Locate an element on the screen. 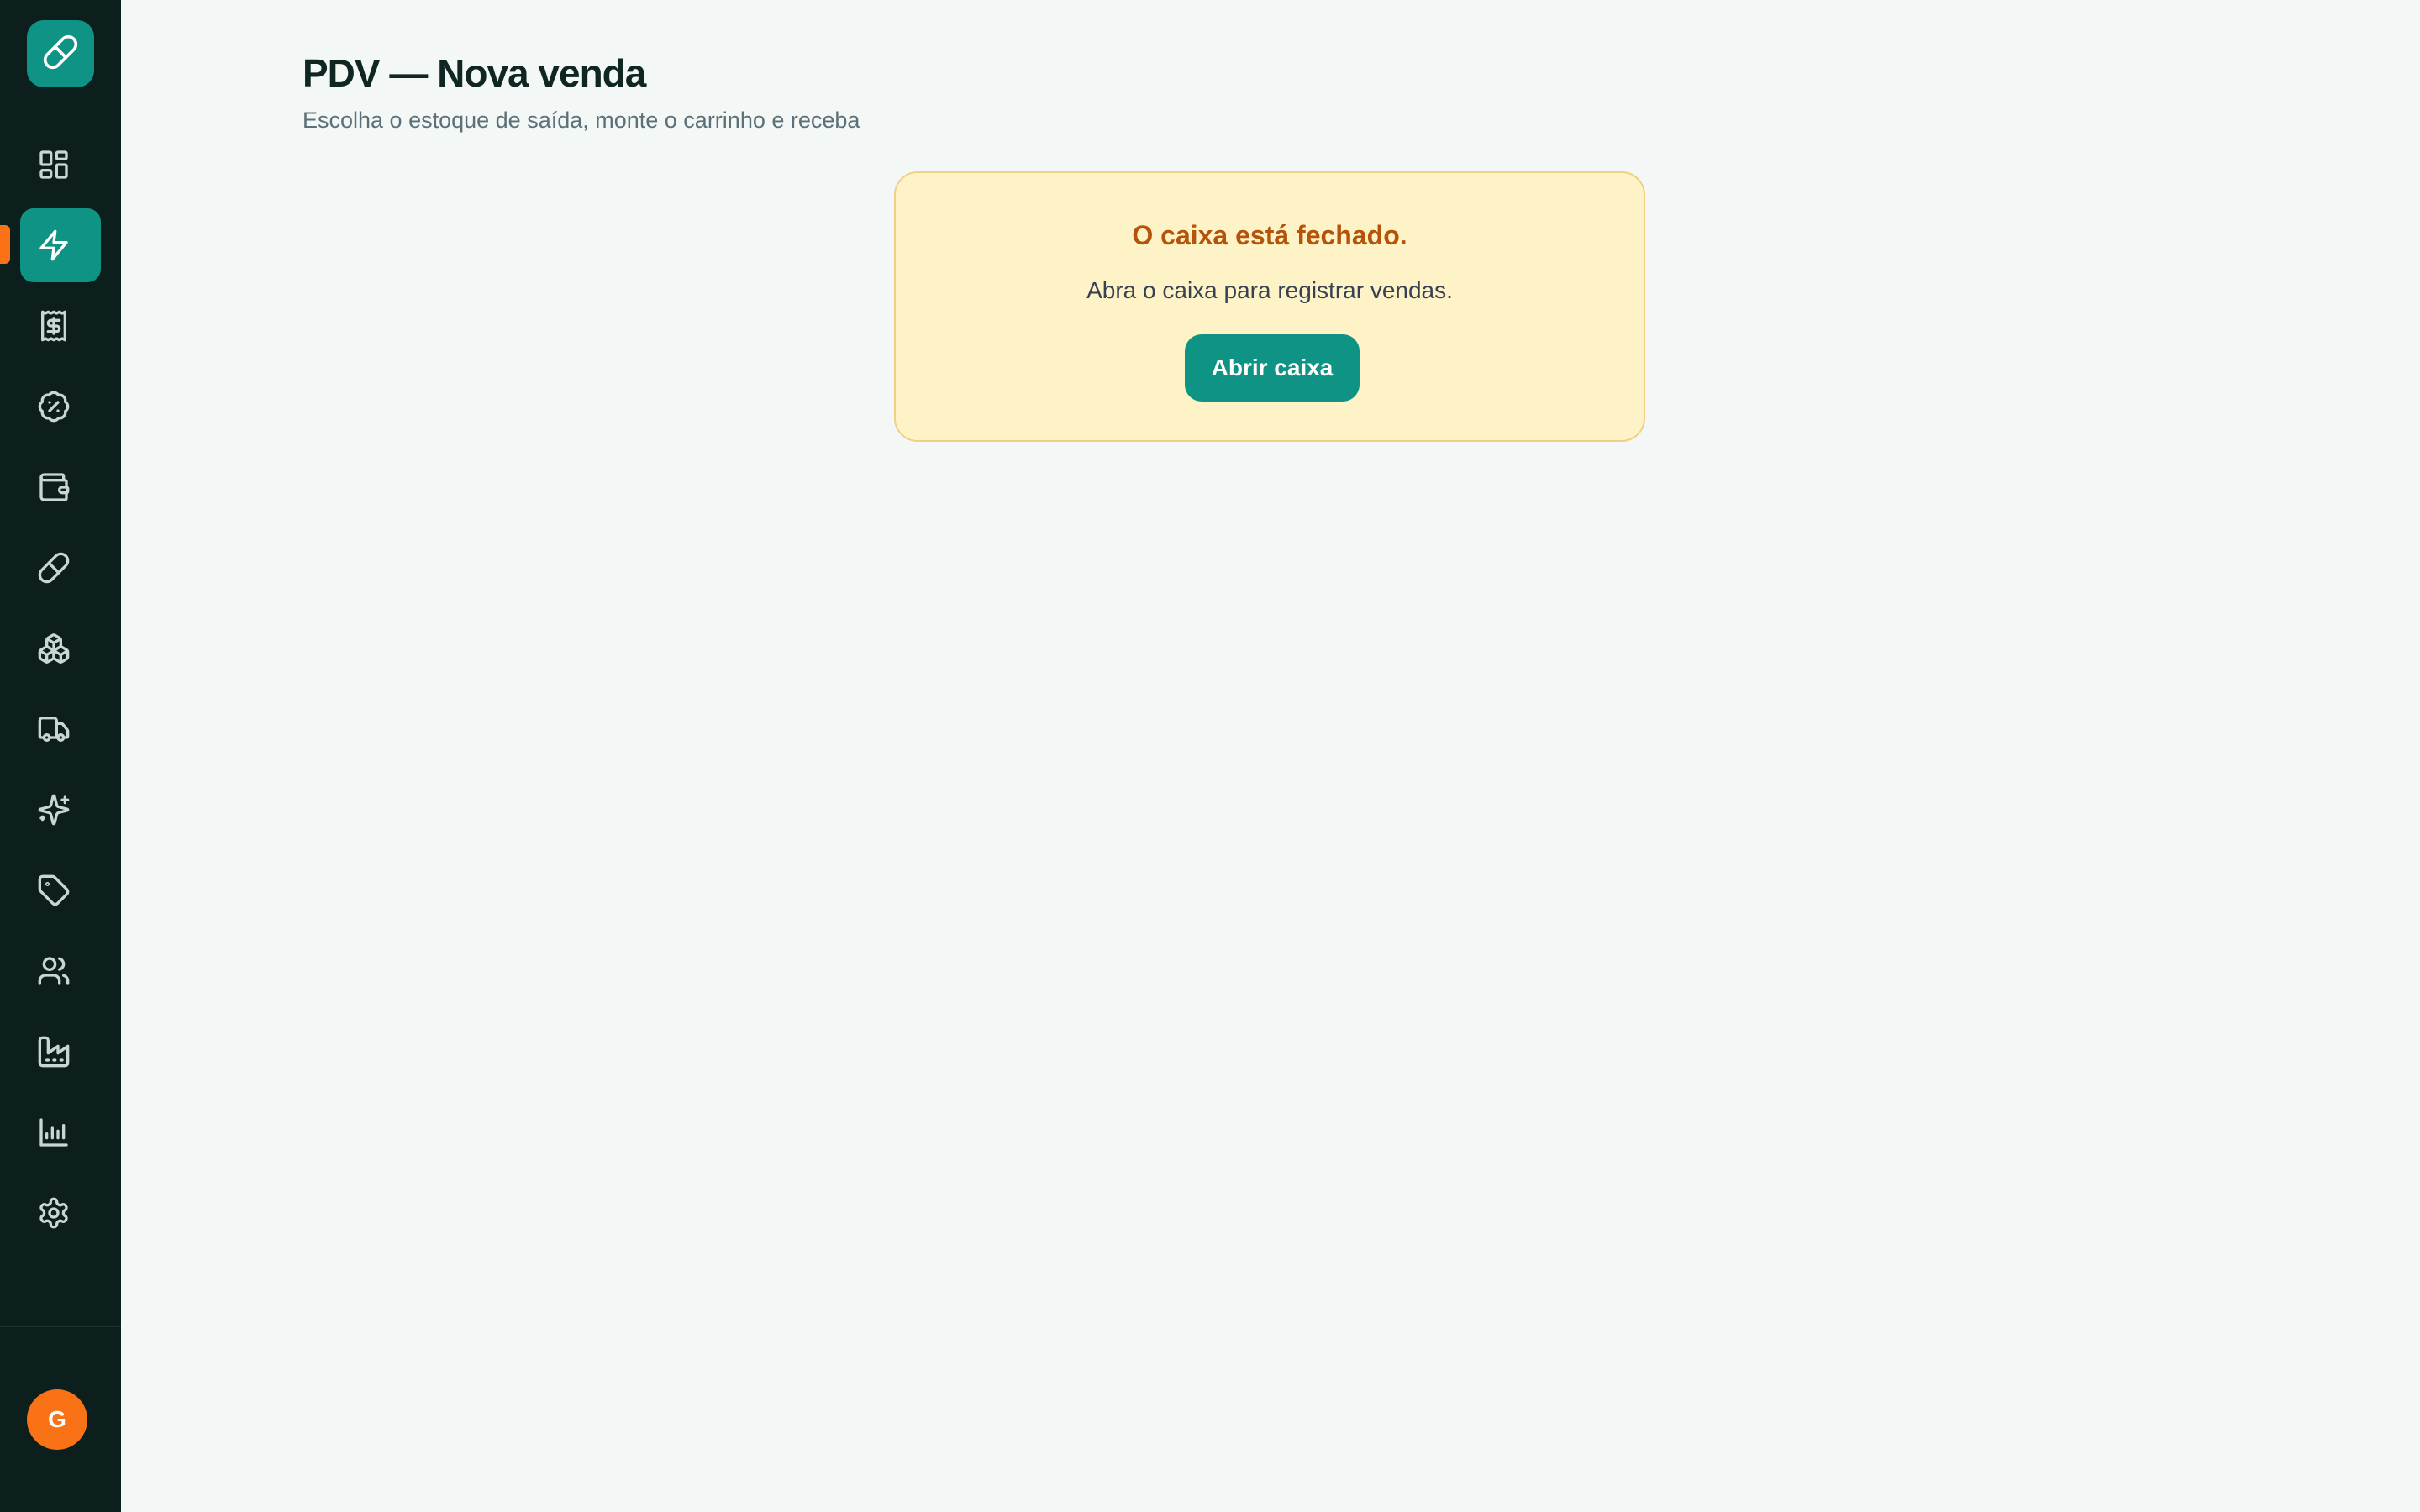  truck-icon is located at coordinates (54, 729).